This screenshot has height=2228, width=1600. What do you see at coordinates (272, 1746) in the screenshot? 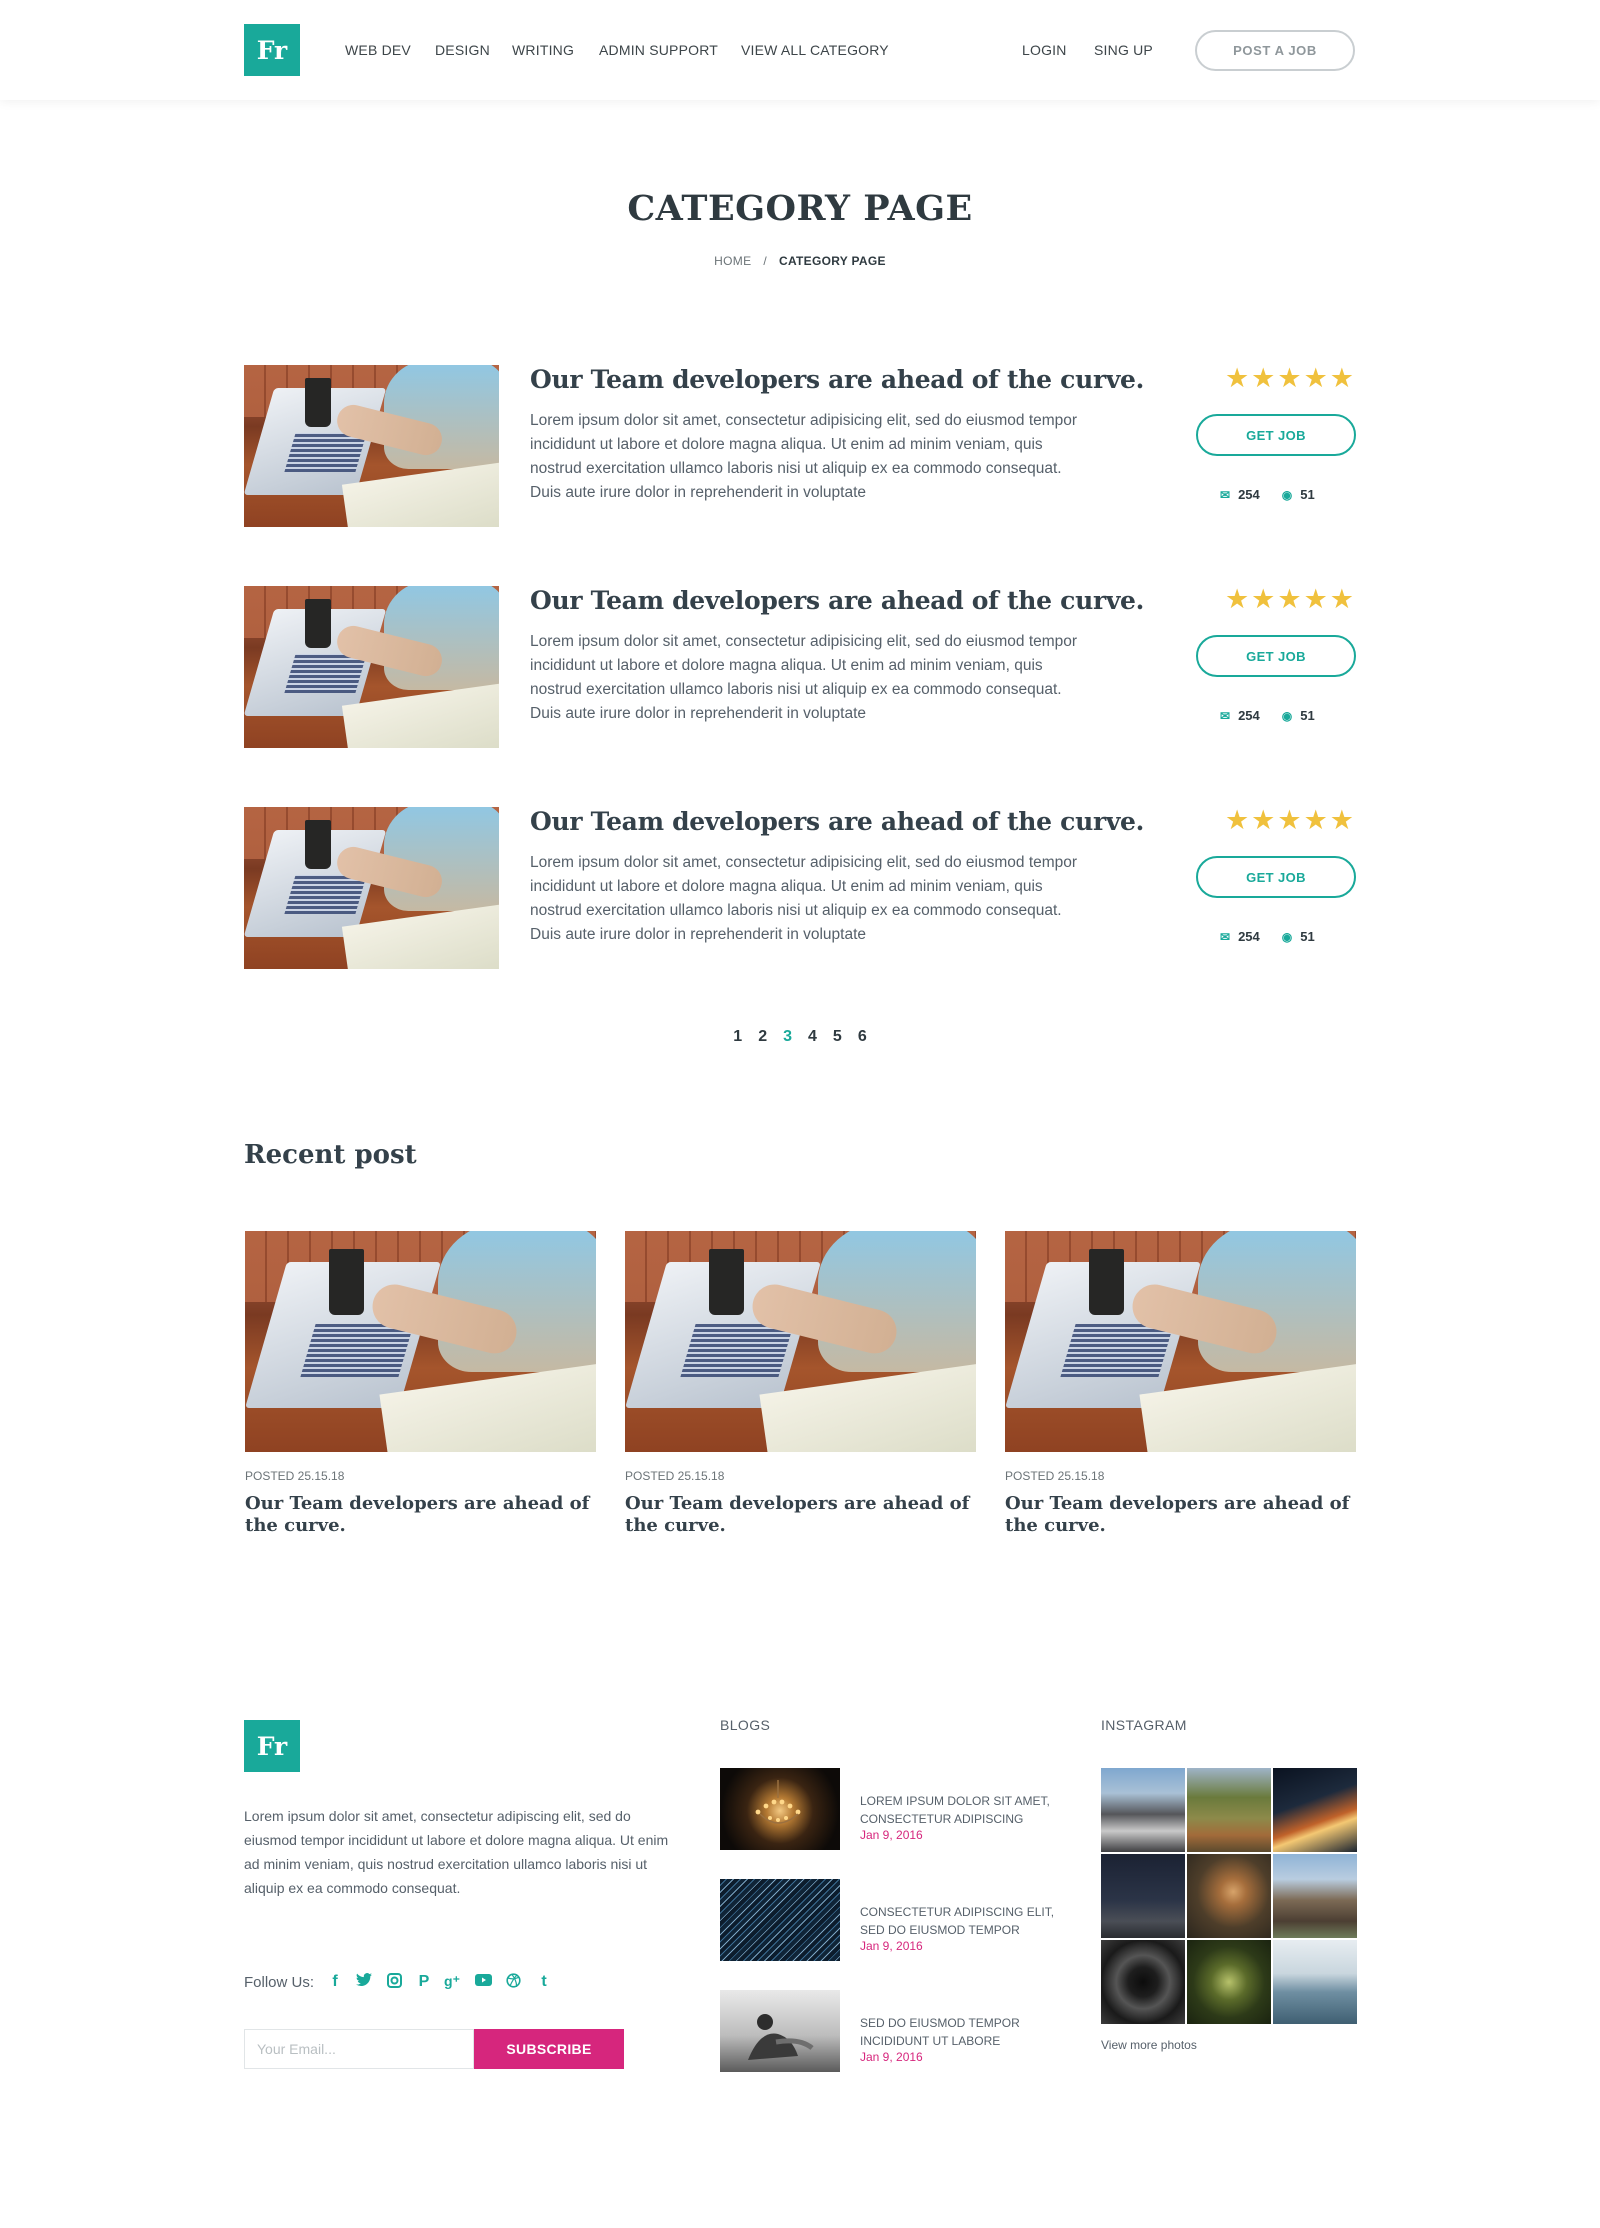
I see `footer-logo: Fr` at bounding box center [272, 1746].